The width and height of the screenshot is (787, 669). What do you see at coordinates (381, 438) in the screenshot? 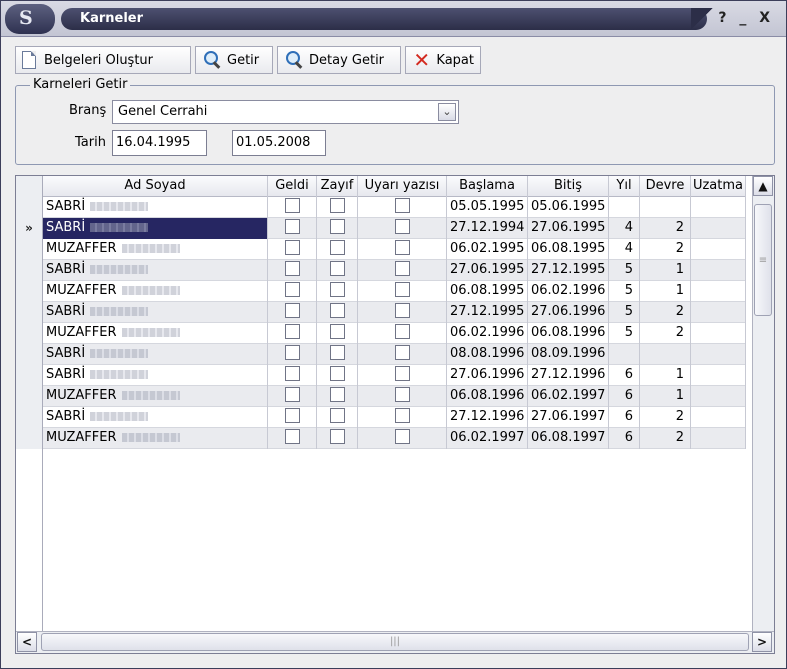
I see `table-row: MUZAFFER 06.02.1997 06.08.1997 6 2` at bounding box center [381, 438].